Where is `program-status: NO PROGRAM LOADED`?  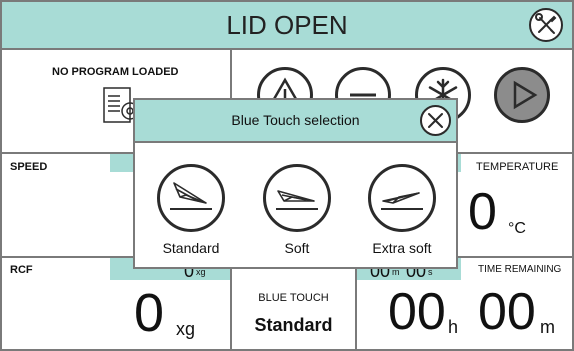
program-status: NO PROGRAM LOADED is located at coordinates (115, 72).